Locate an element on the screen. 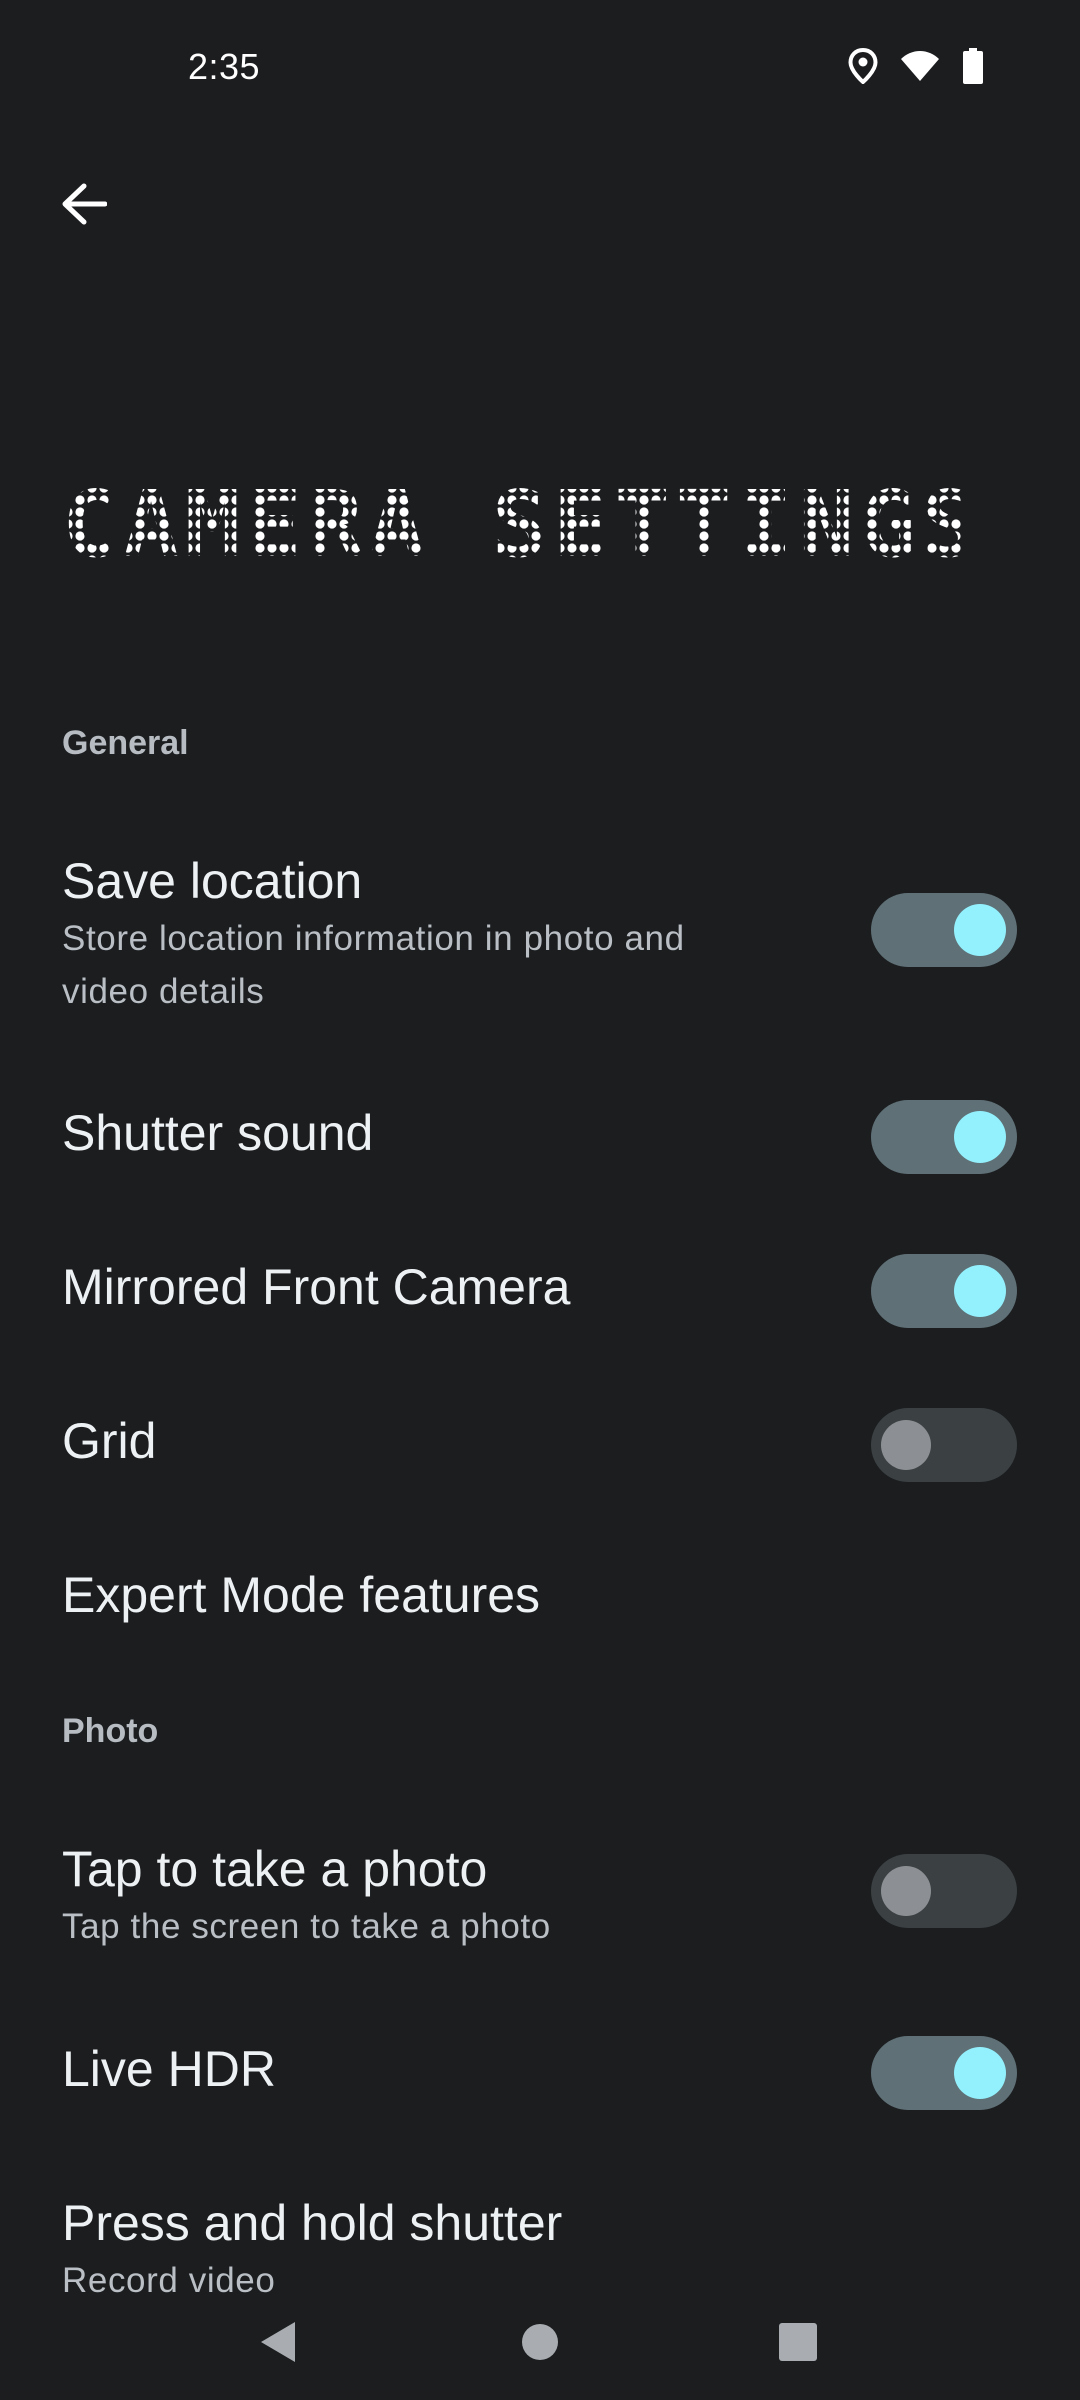 This screenshot has width=1080, height=2400. tap-to-take-photo-toggle is located at coordinates (944, 1891).